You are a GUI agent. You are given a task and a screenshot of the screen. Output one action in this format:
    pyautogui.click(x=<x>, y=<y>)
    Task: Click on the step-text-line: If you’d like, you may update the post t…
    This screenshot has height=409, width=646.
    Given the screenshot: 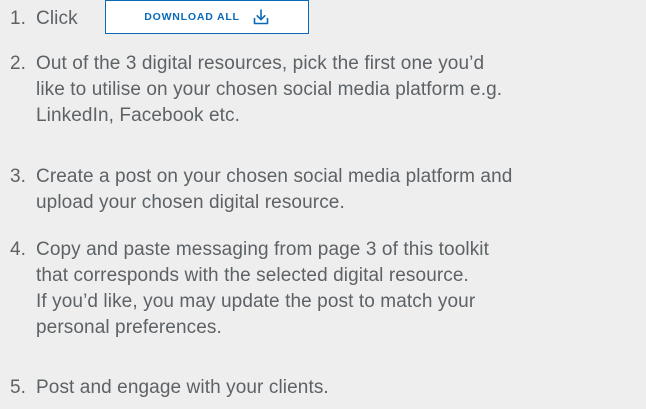 What is the action you would take?
    pyautogui.click(x=256, y=301)
    